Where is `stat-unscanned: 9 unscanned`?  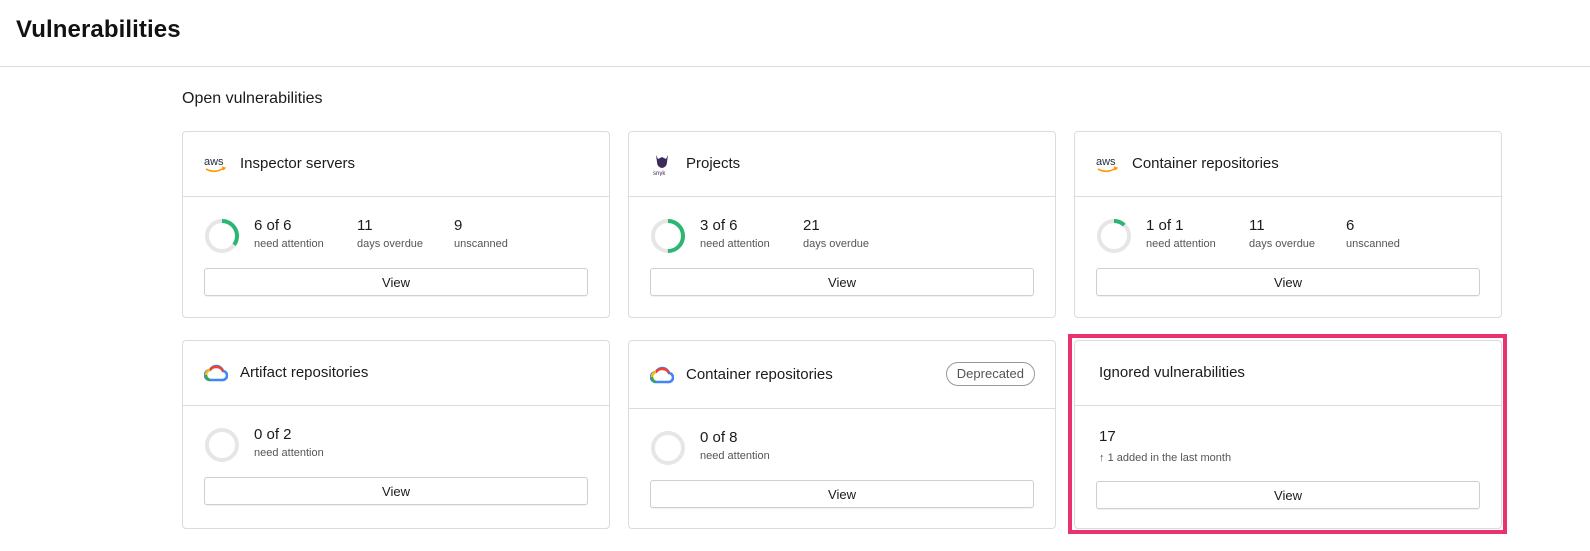
stat-unscanned: 9 unscanned is located at coordinates (481, 233).